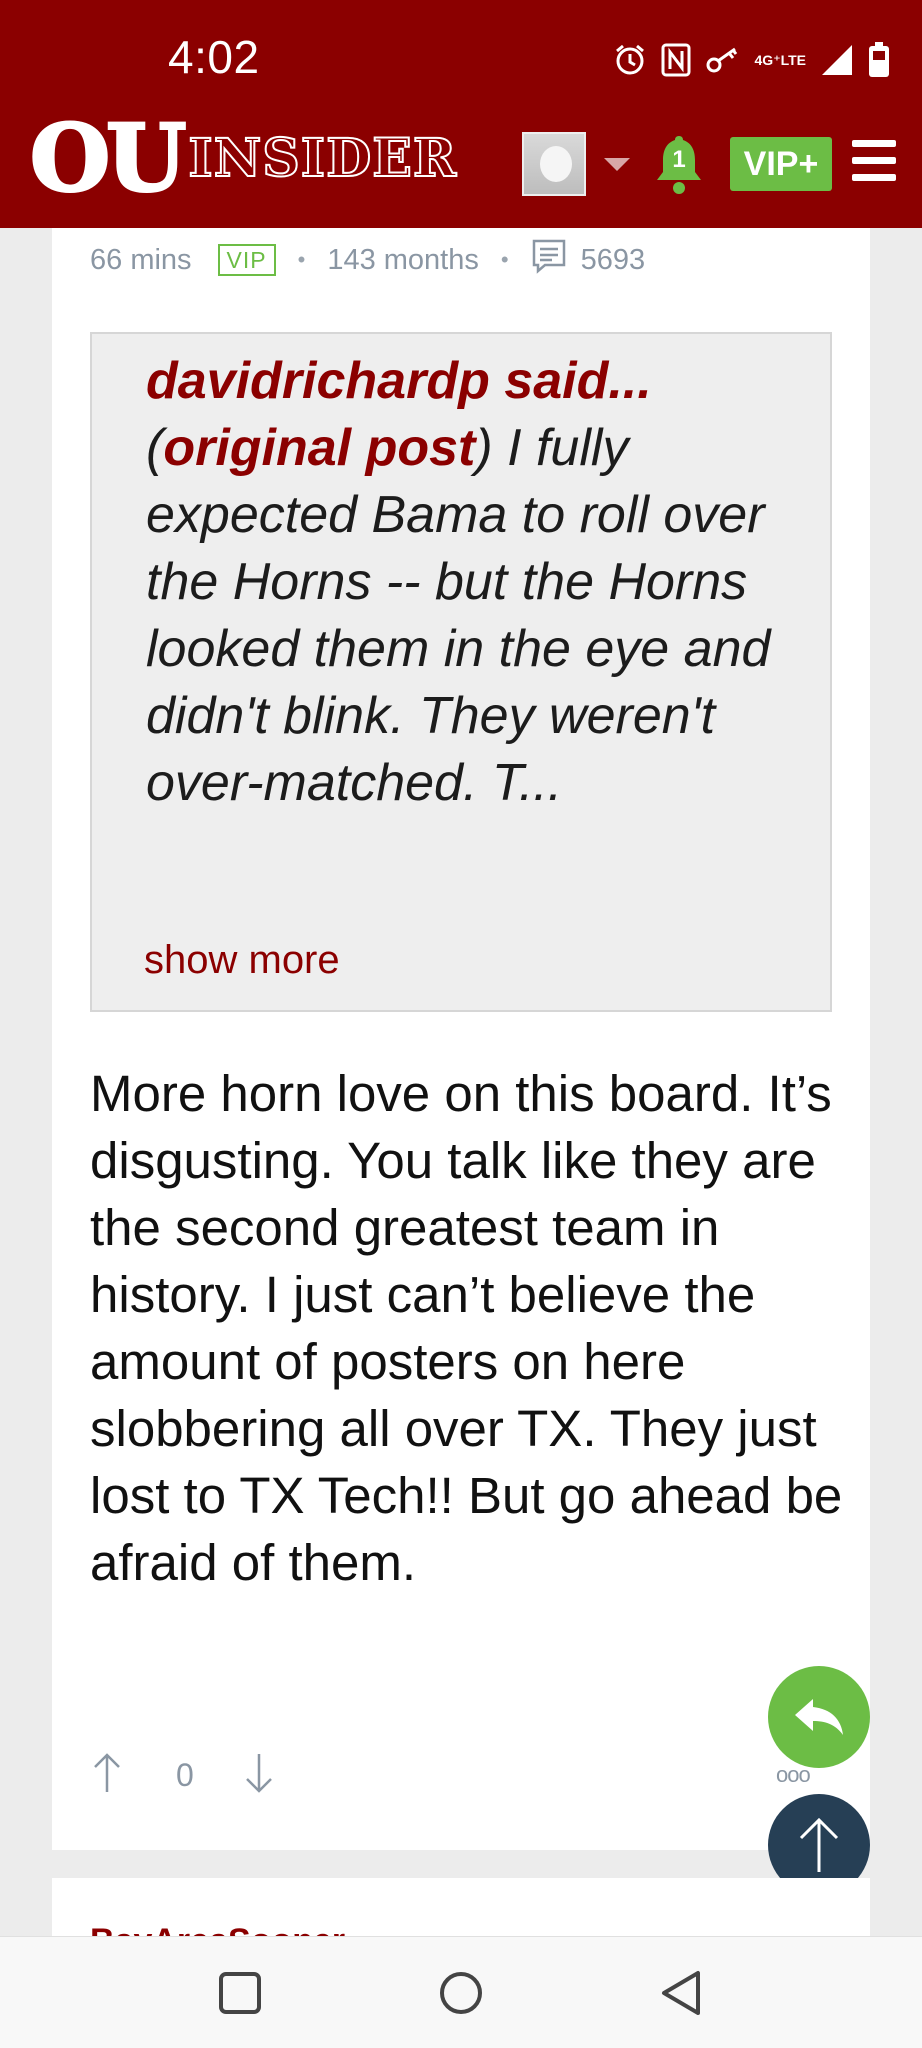 The image size is (922, 2048). What do you see at coordinates (322, 158) in the screenshot?
I see `logo-insider: INSIDER` at bounding box center [322, 158].